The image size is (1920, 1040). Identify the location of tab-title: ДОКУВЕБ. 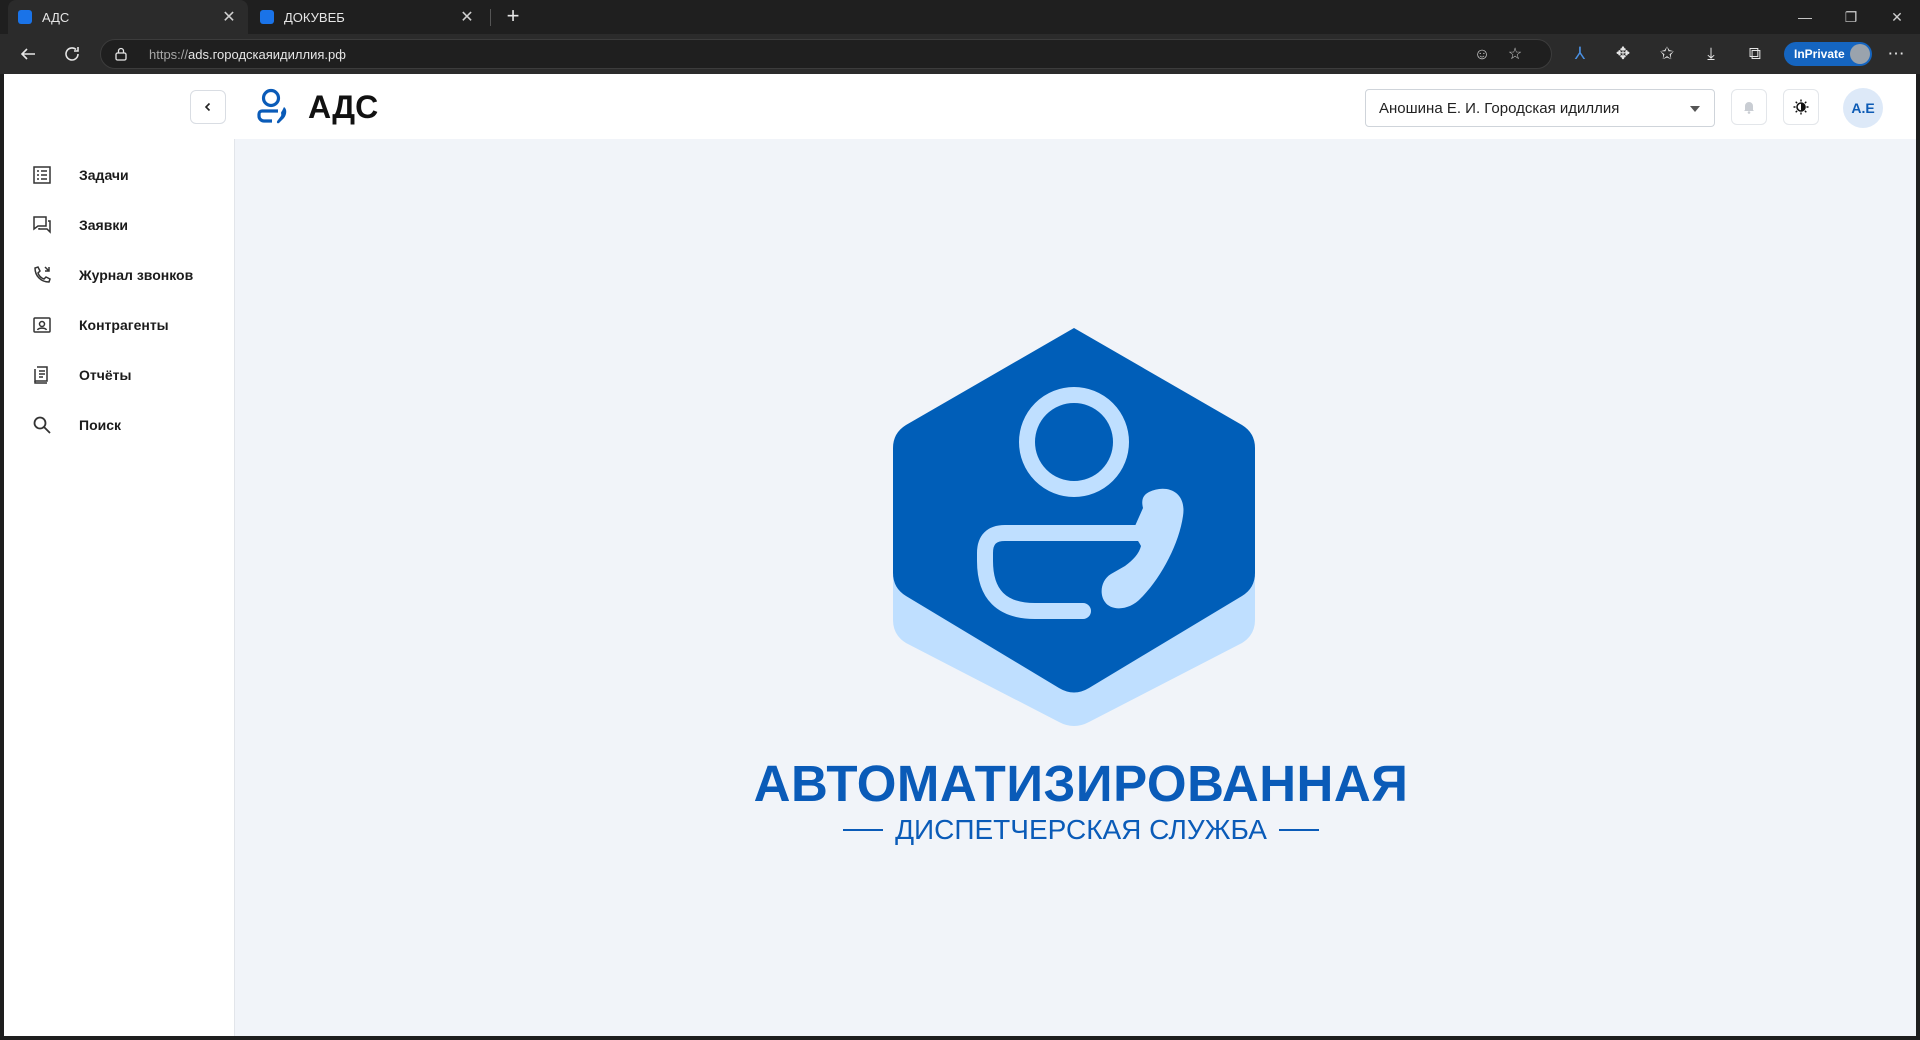
(314, 17).